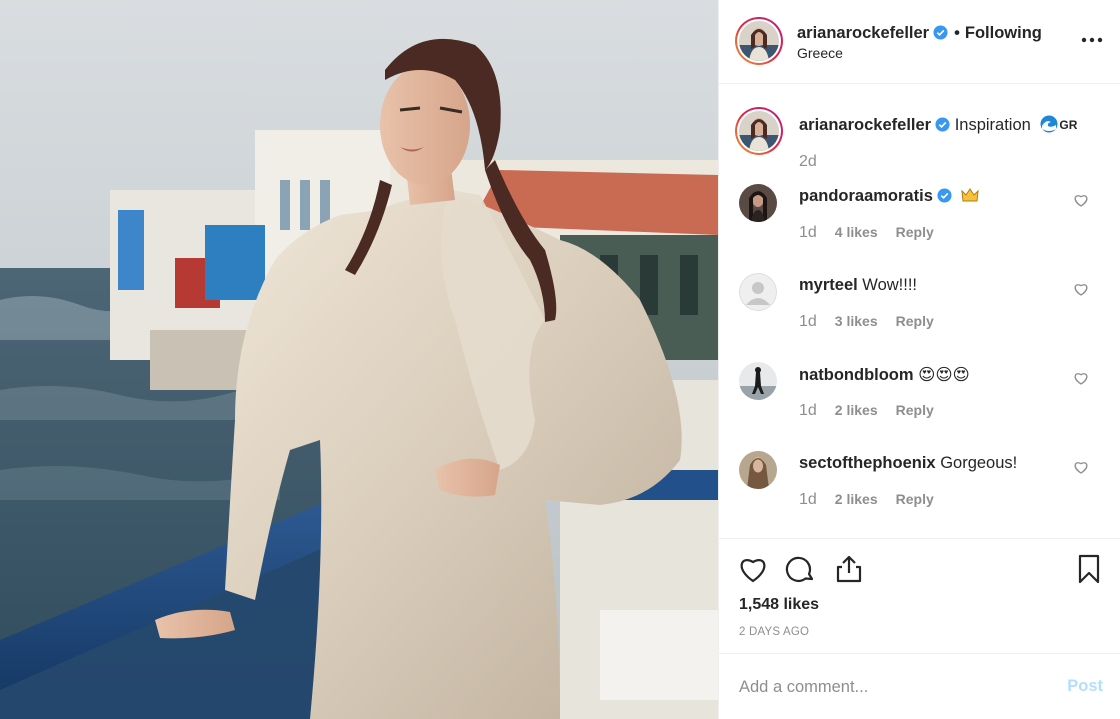 The image size is (1120, 719). Describe the element at coordinates (1092, 40) in the screenshot. I see `more-options-icon` at that location.